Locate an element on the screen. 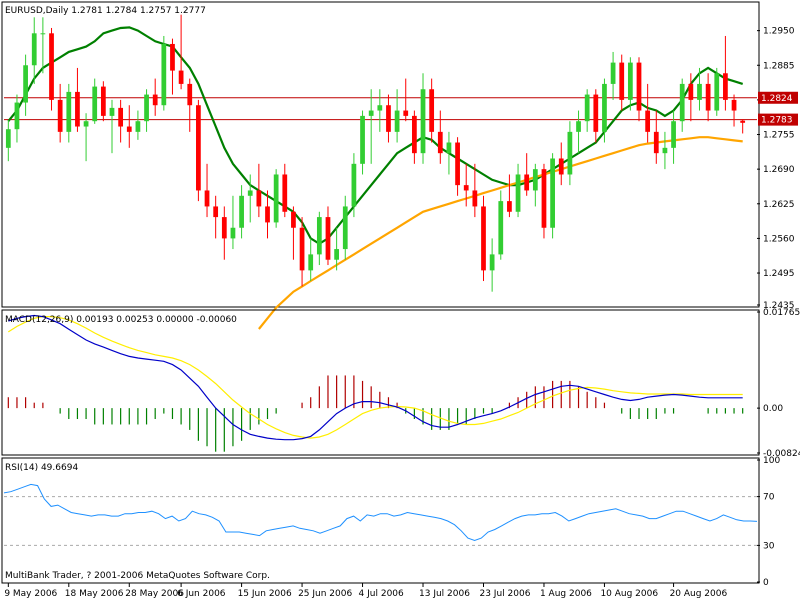  time-tick-label: 1 Aug 2006 is located at coordinates (566, 594).